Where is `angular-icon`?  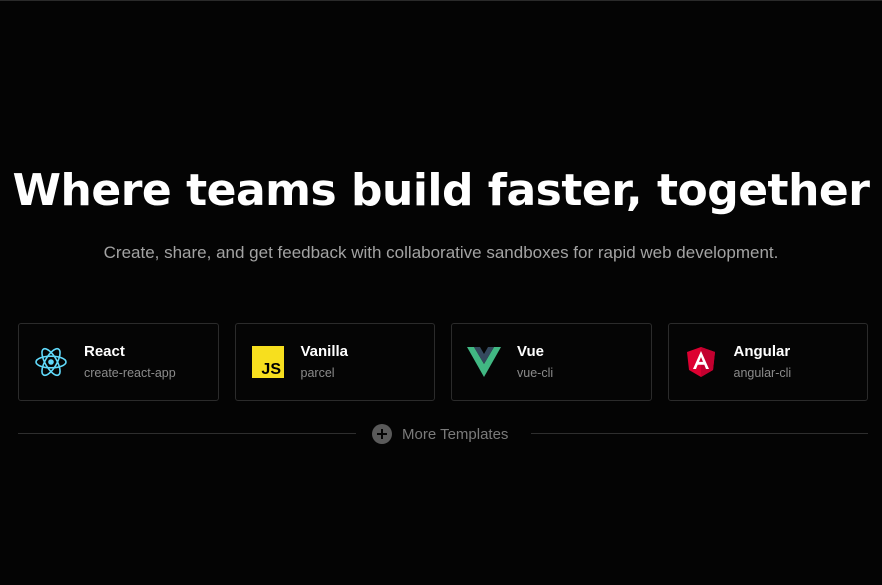
angular-icon is located at coordinates (701, 362).